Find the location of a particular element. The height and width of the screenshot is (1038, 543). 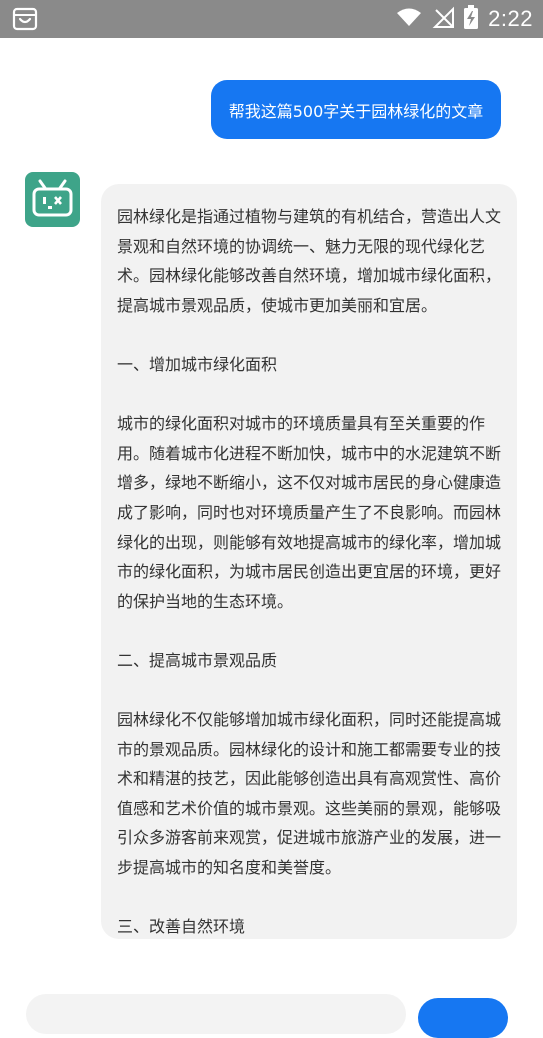

status-icons: 2:22 is located at coordinates (464, 19).